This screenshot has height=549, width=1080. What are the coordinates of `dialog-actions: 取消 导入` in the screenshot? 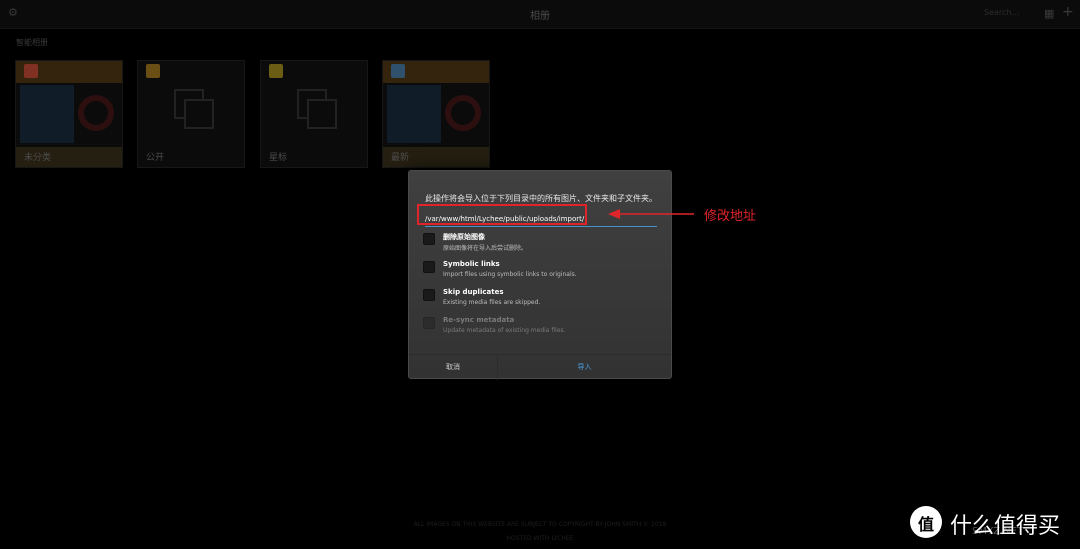 It's located at (540, 367).